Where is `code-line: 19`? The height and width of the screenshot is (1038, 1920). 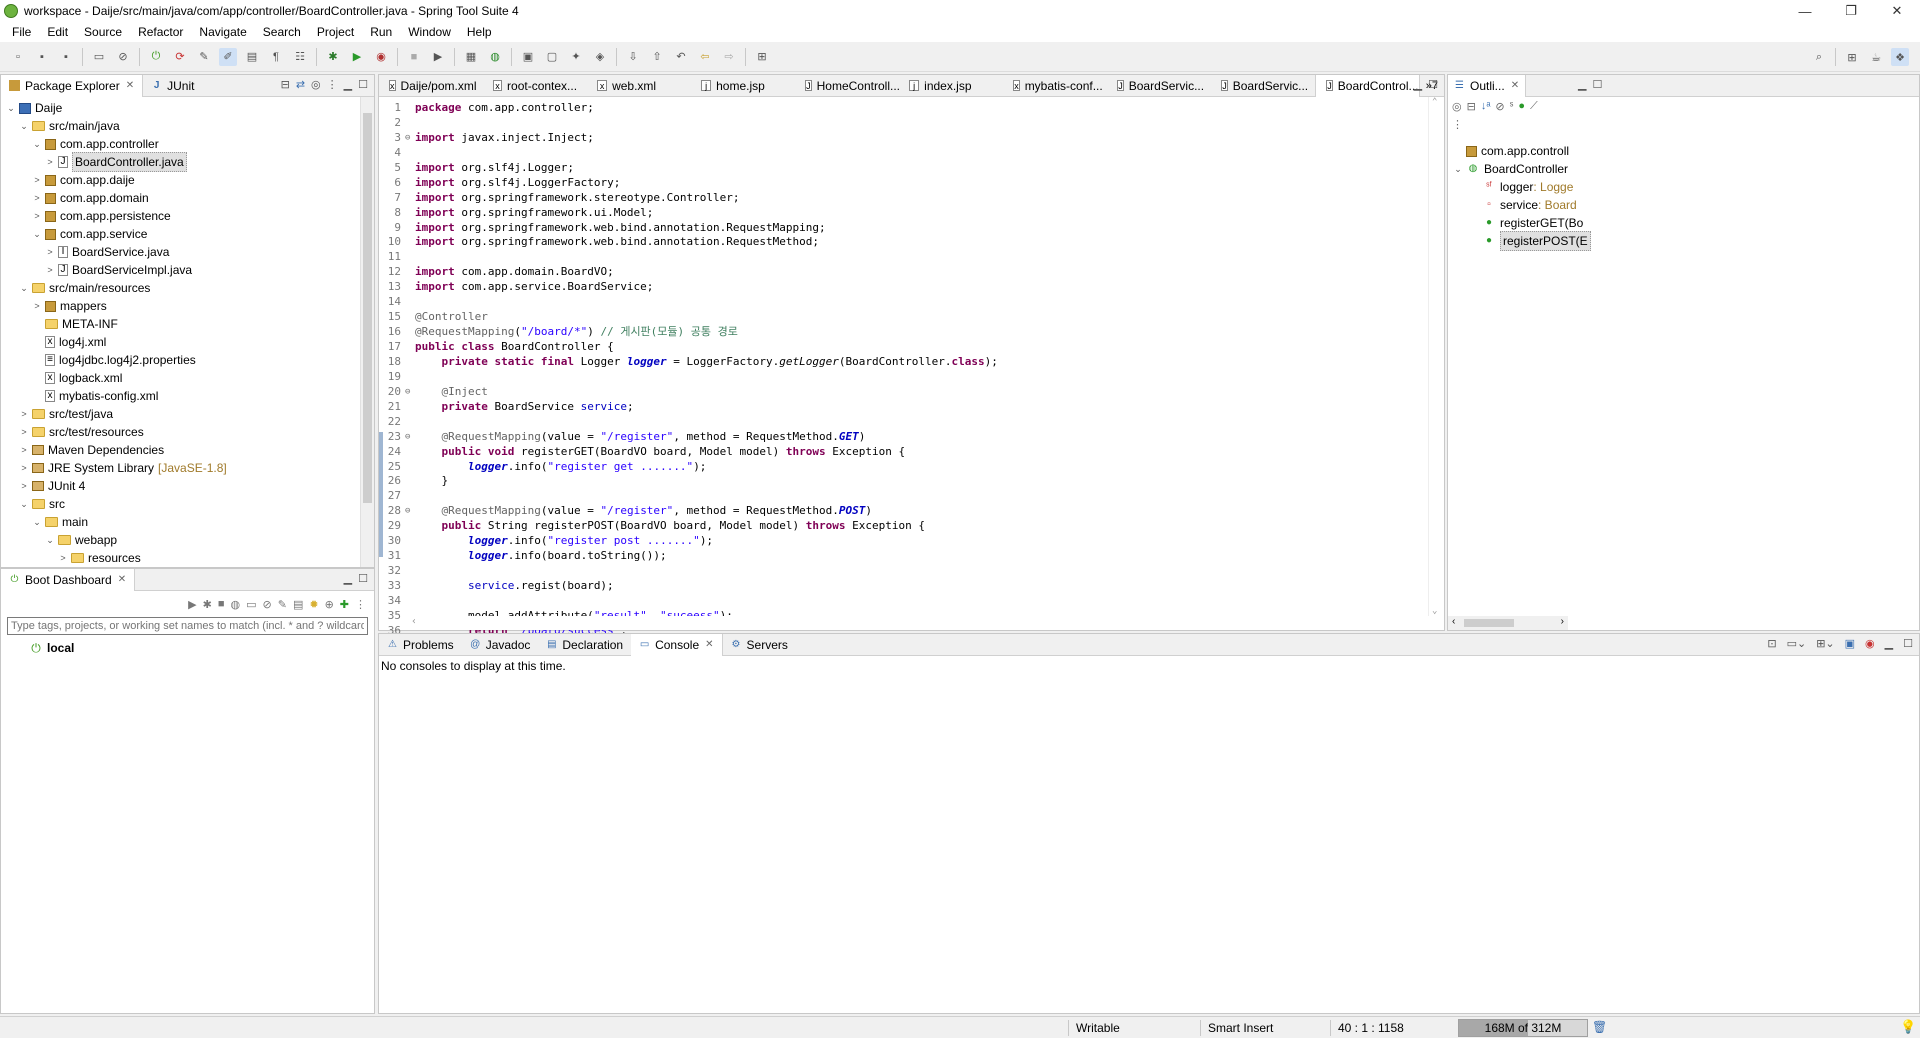
code-line: 19 is located at coordinates (903, 377).